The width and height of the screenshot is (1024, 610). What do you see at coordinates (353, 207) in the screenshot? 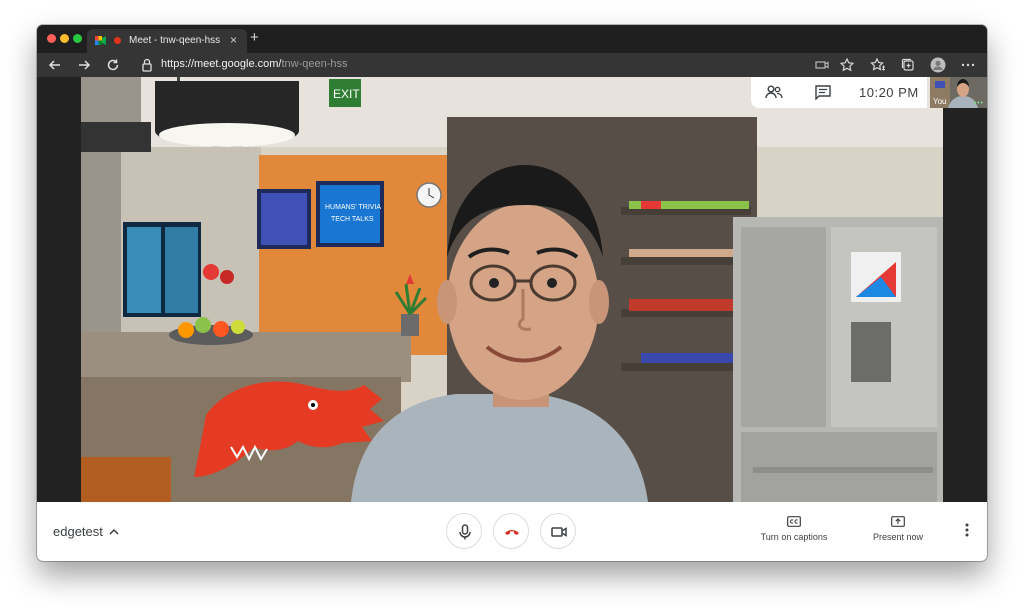
I see `tv-text-1: HUMANS' TRIVIA` at bounding box center [353, 207].